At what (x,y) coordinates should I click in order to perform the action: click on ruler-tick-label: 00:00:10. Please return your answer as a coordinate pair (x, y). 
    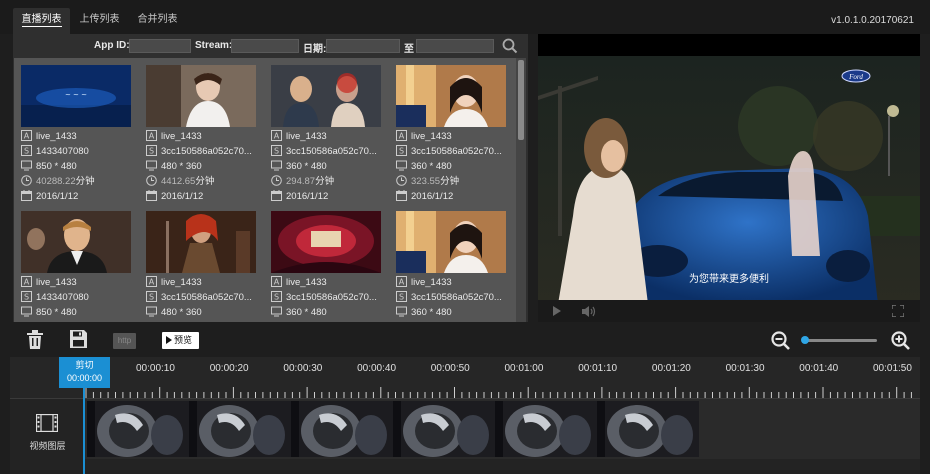
    Looking at the image, I should click on (155, 368).